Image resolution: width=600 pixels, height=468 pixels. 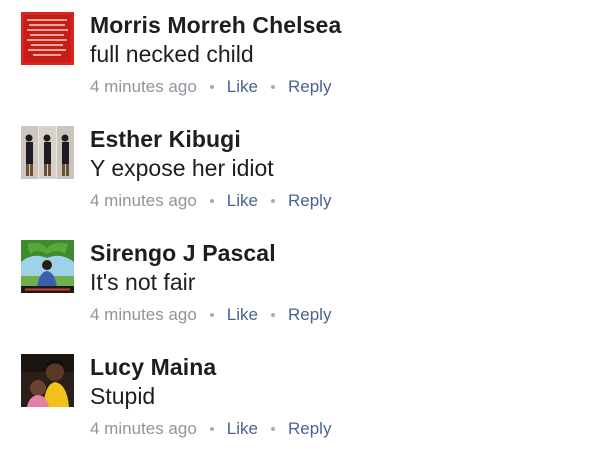 What do you see at coordinates (215, 25) in the screenshot?
I see `comment-author: Morris Morreh Chelsea` at bounding box center [215, 25].